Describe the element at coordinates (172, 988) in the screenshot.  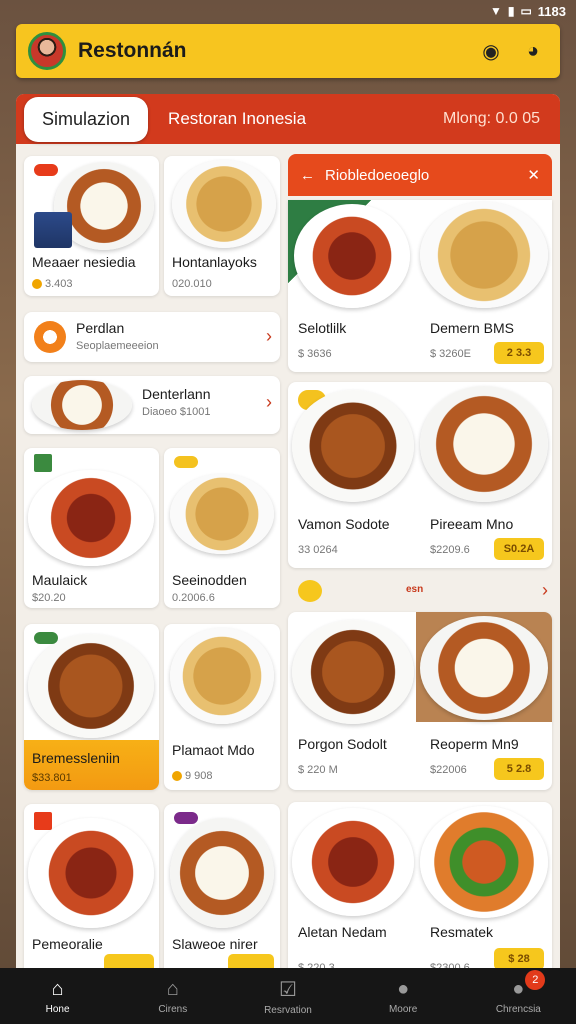
I see `house-outline-icon: ⌂` at that location.